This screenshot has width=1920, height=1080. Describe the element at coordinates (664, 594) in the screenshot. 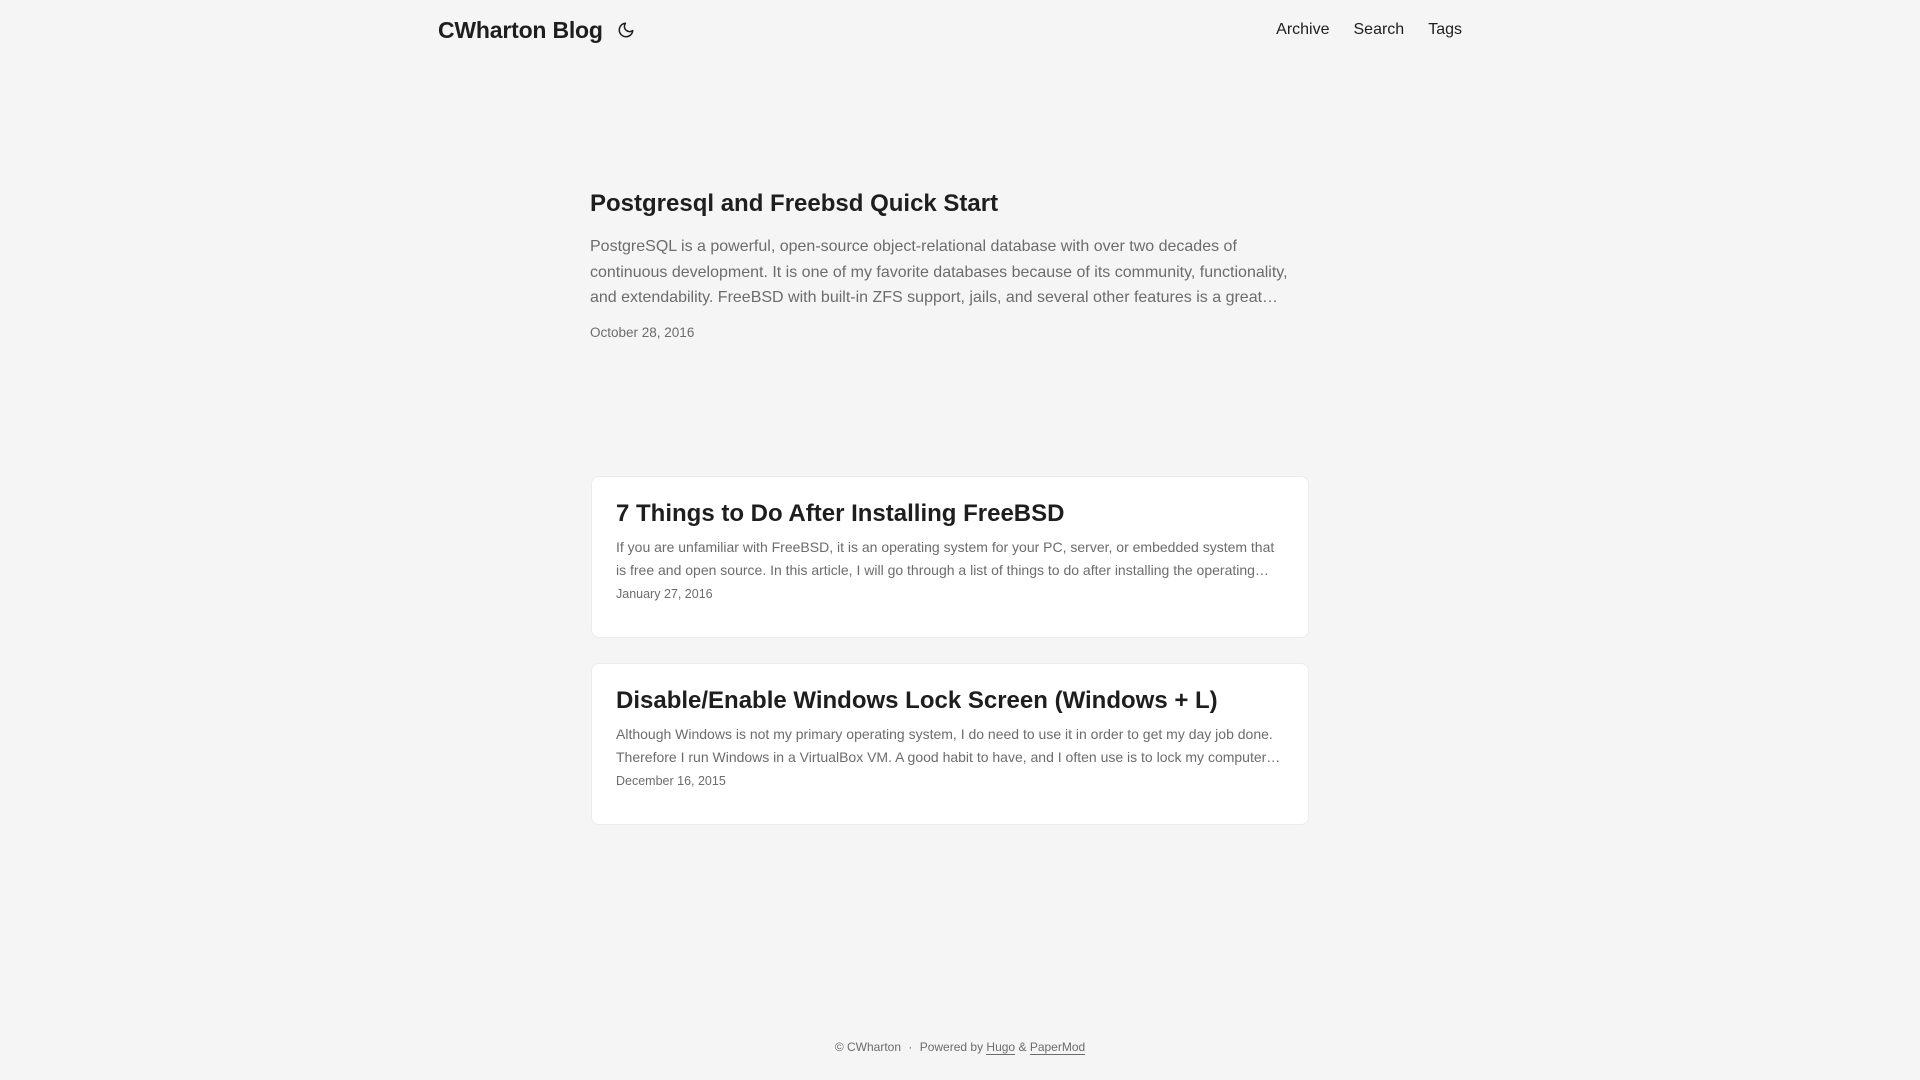

I see `post-date: January 27, 2016` at that location.